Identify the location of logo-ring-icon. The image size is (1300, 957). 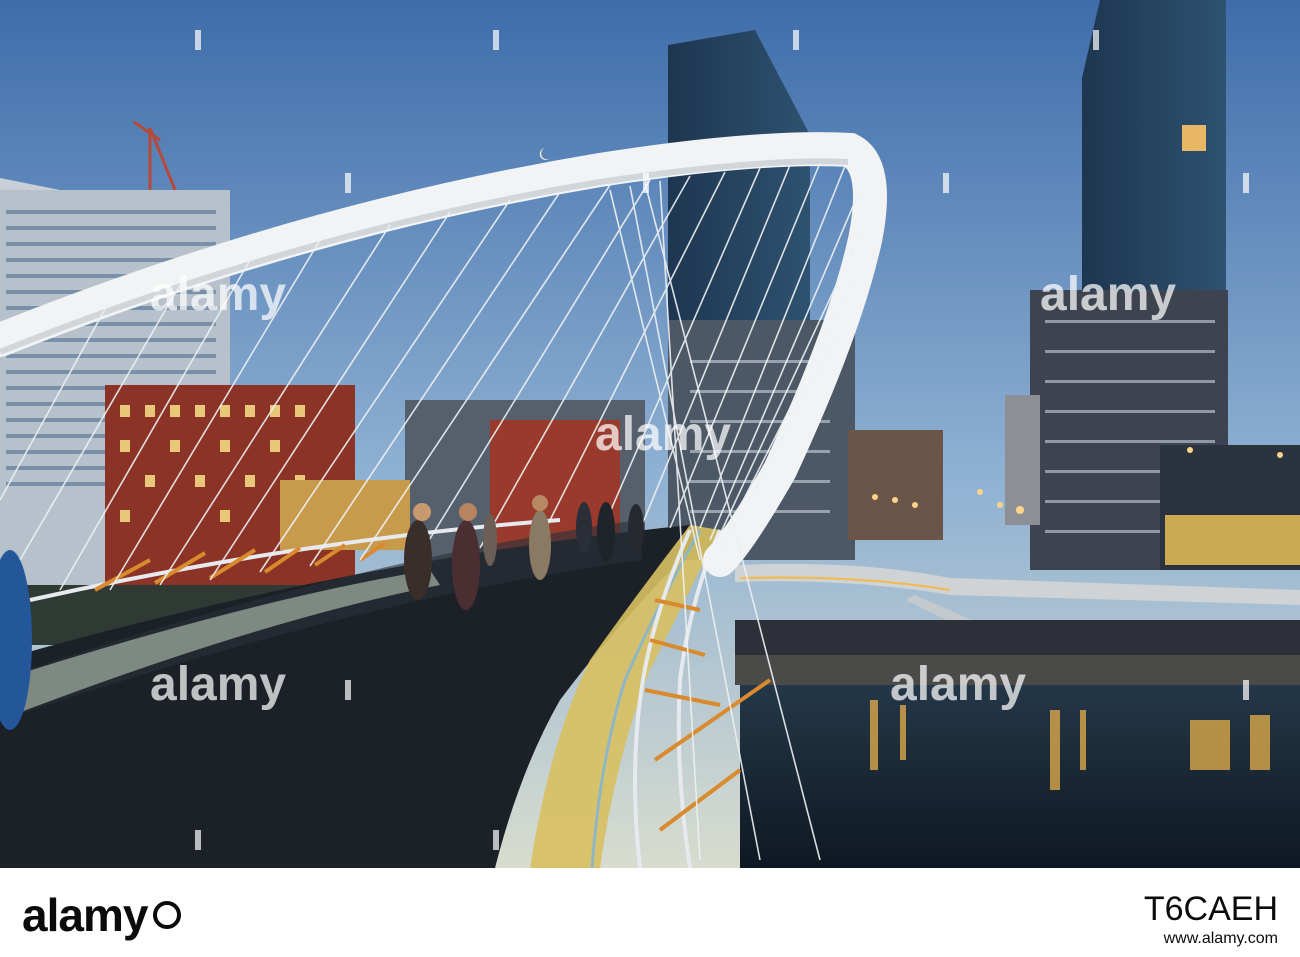
(167, 914).